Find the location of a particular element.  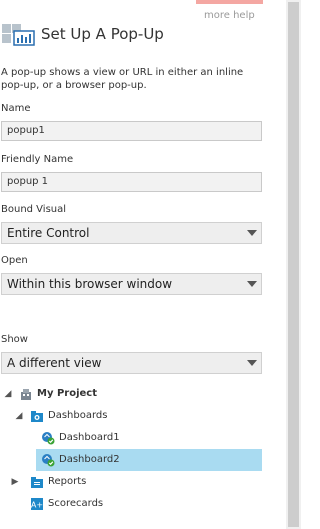

name-field: popup1 is located at coordinates (131, 131).